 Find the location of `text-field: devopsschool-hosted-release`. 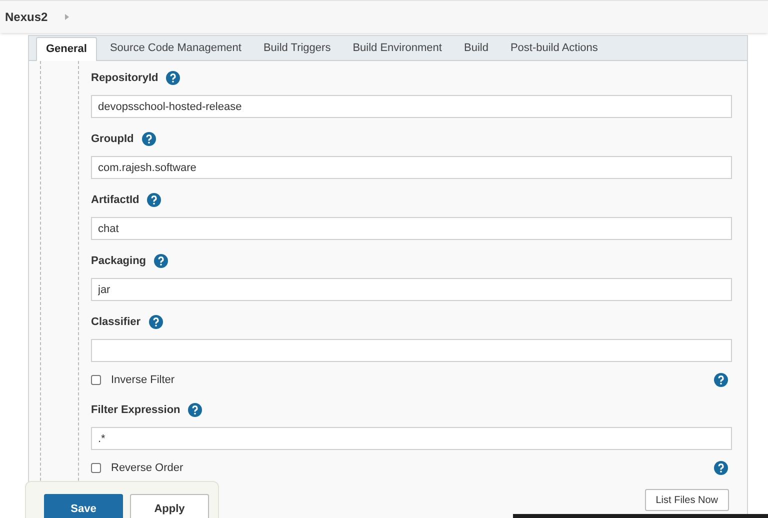

text-field: devopsschool-hosted-release is located at coordinates (411, 106).